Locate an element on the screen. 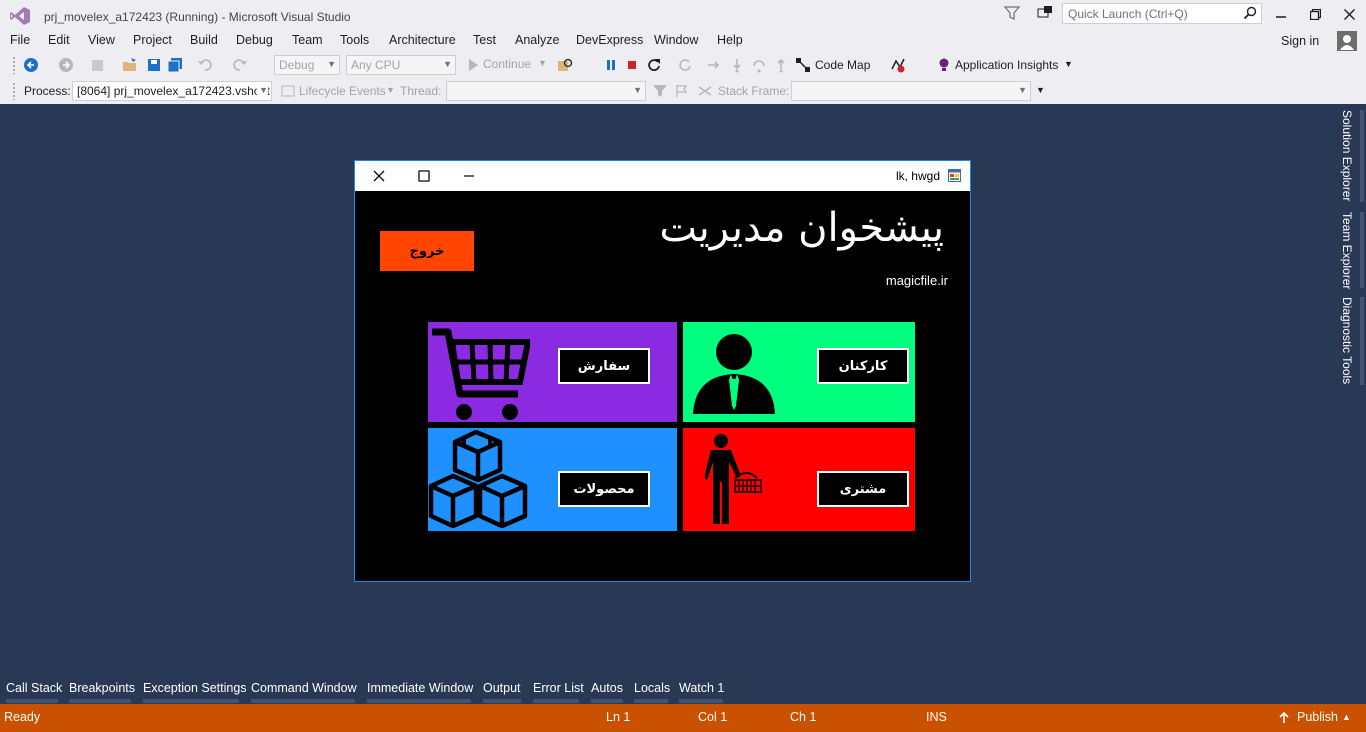  stop-debugging-icon is located at coordinates (632, 65).